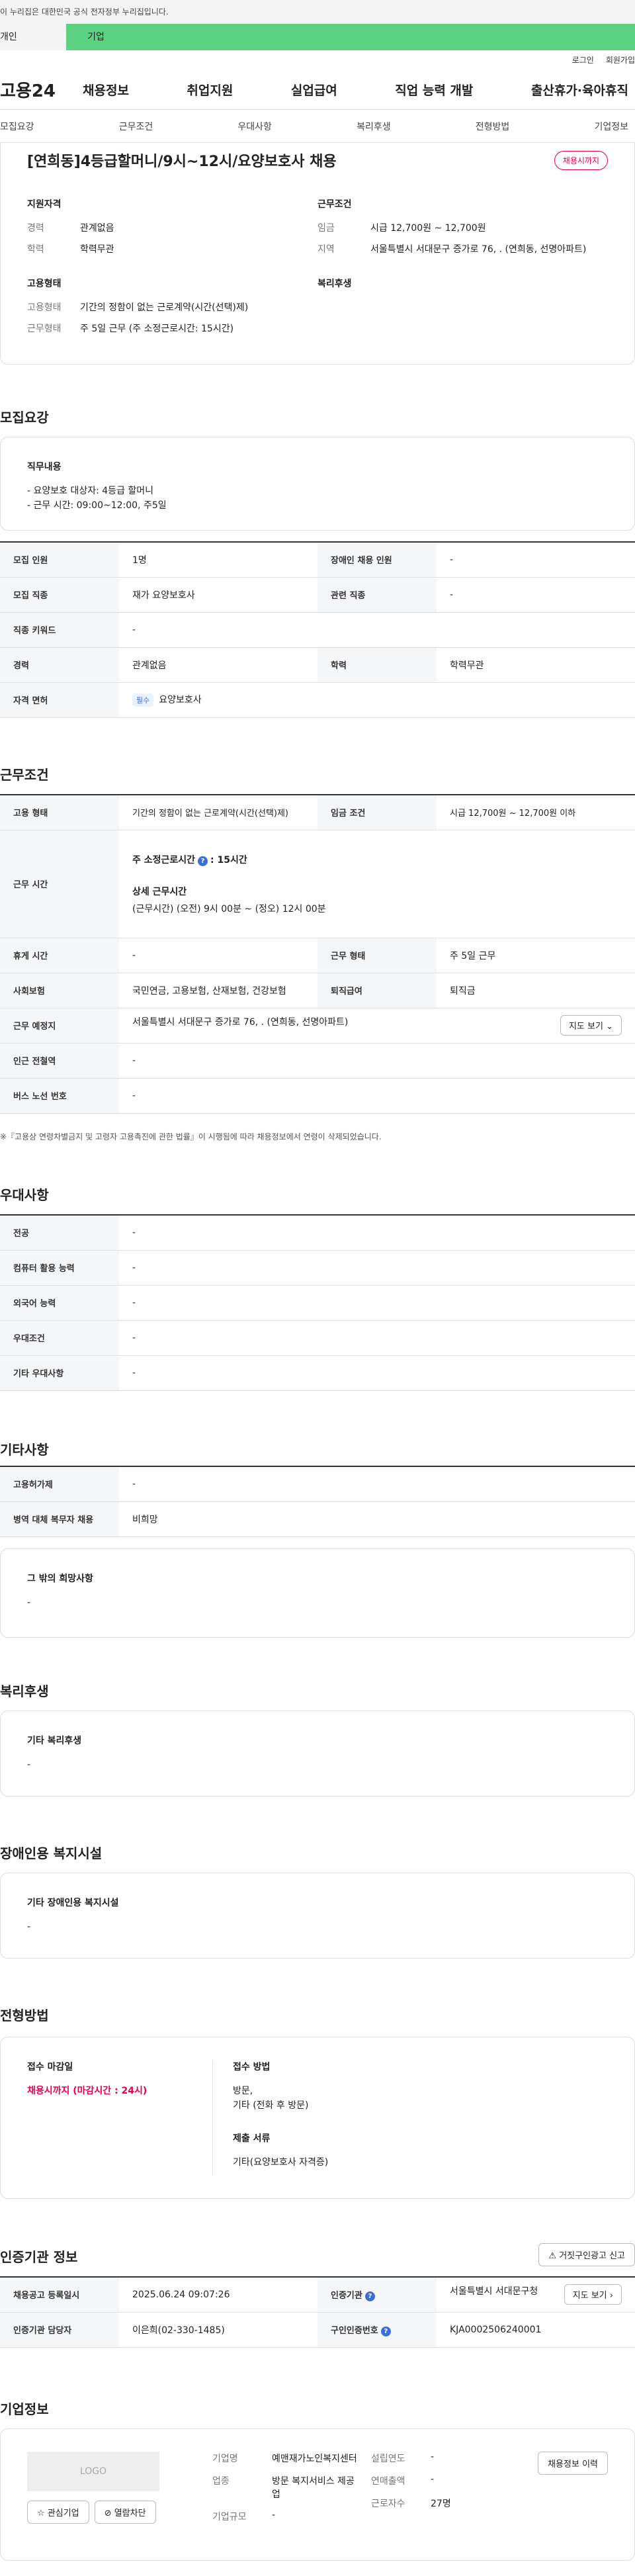 The image size is (635, 2576). Describe the element at coordinates (35, 228) in the screenshot. I see `summary-career-label: 경력` at that location.